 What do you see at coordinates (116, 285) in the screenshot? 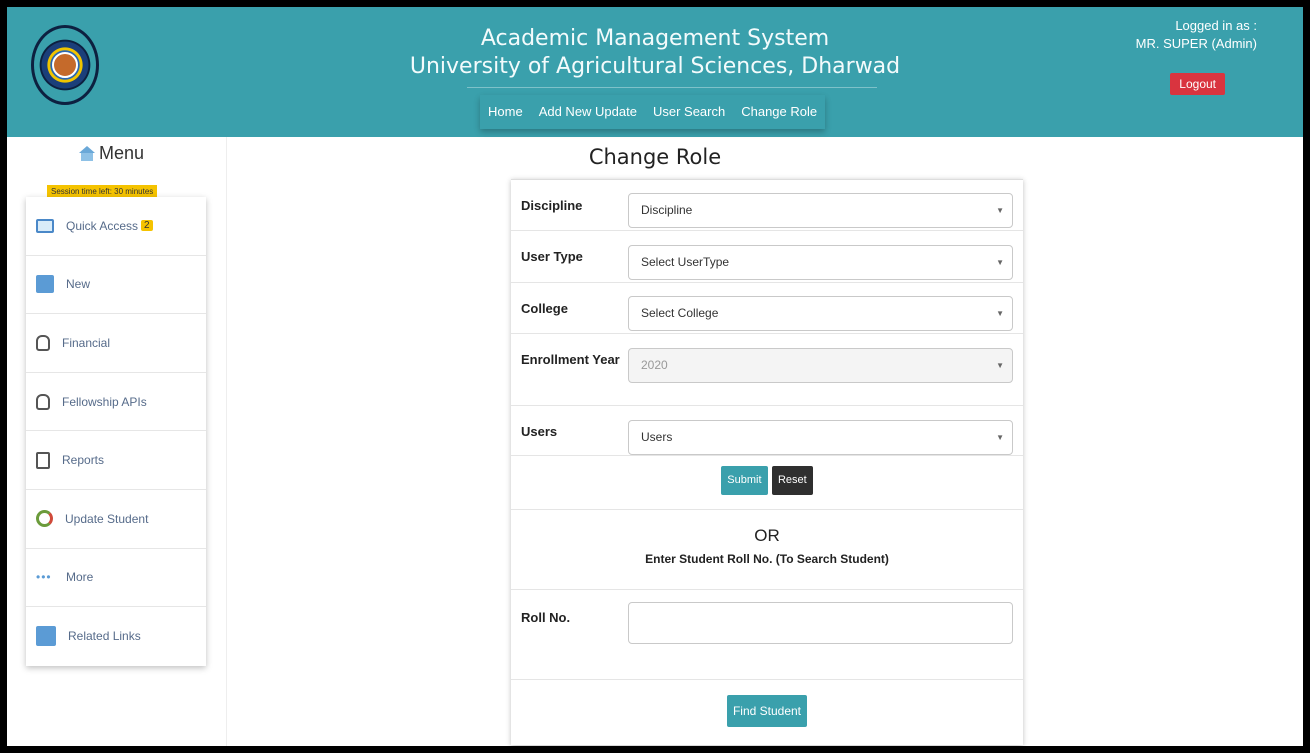
I see `sidebar-item-new: New` at bounding box center [116, 285].